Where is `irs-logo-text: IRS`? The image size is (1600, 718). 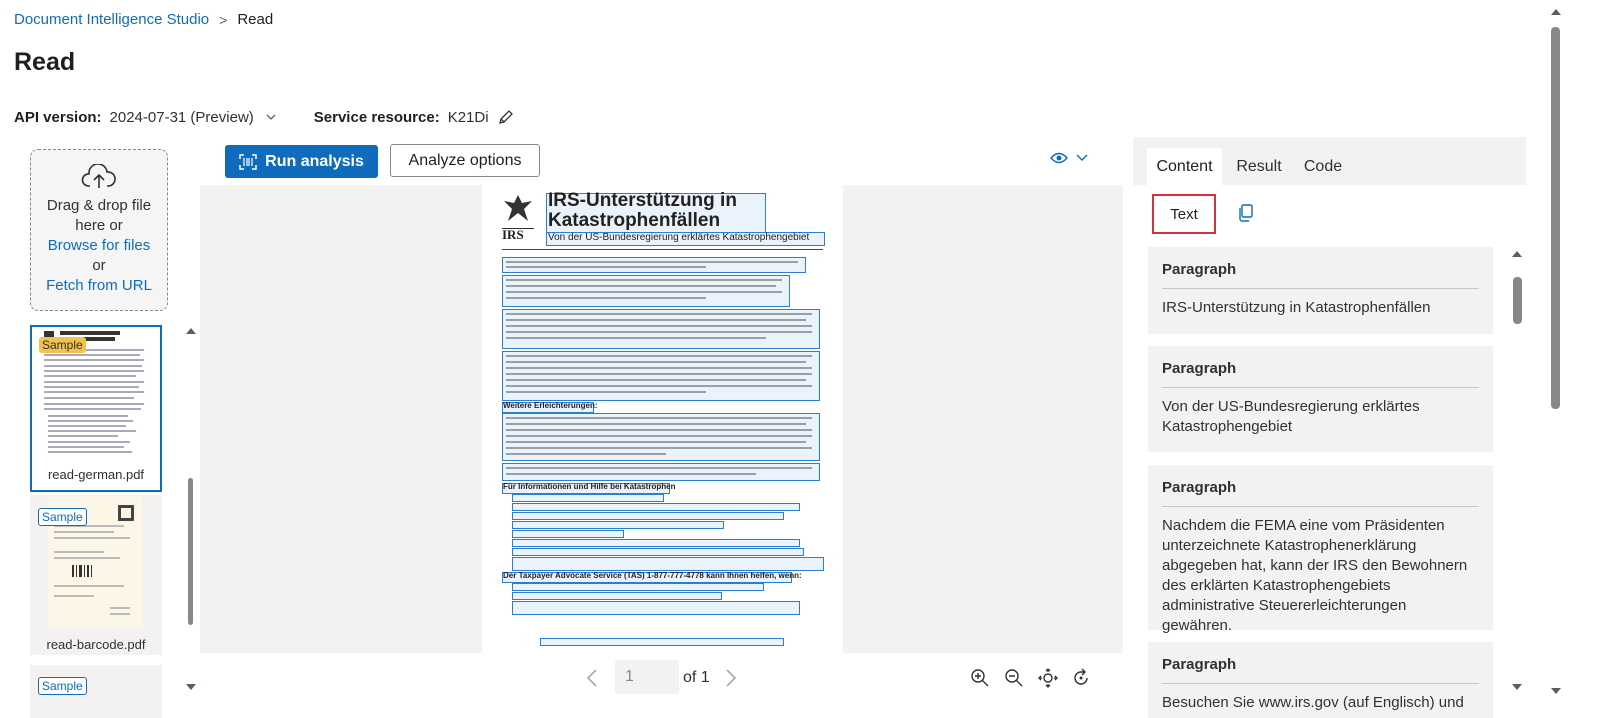 irs-logo-text: IRS is located at coordinates (518, 234).